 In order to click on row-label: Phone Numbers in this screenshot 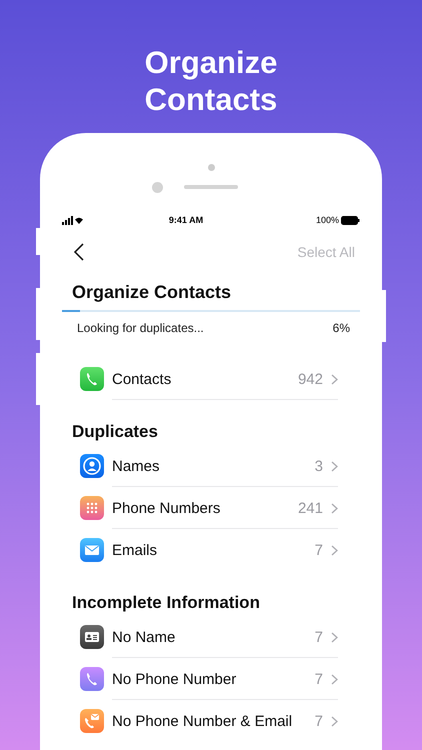, I will do `click(167, 508)`.